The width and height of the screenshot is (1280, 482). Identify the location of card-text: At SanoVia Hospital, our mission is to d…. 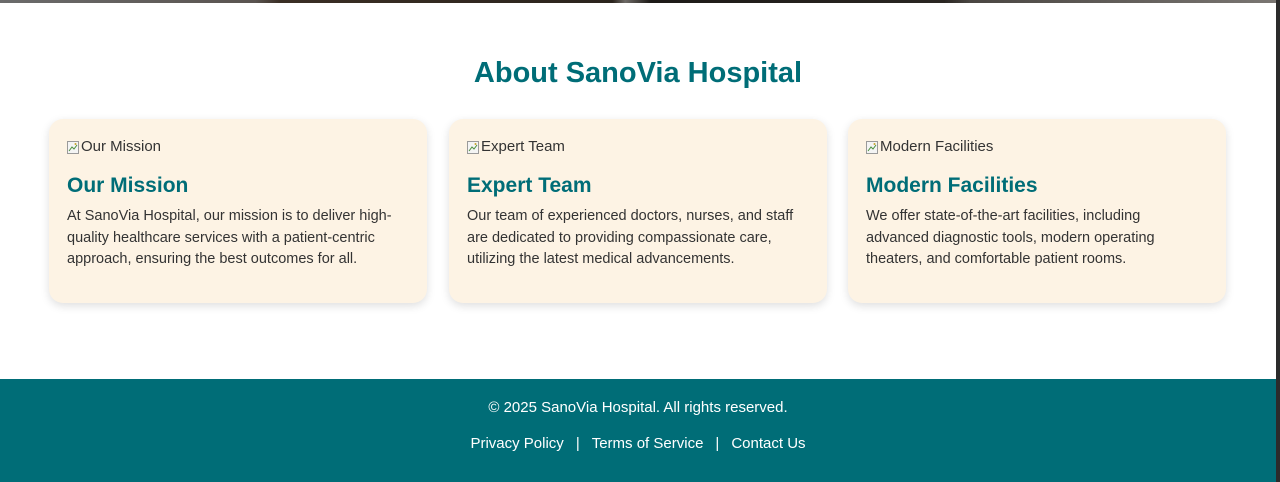
(229, 237).